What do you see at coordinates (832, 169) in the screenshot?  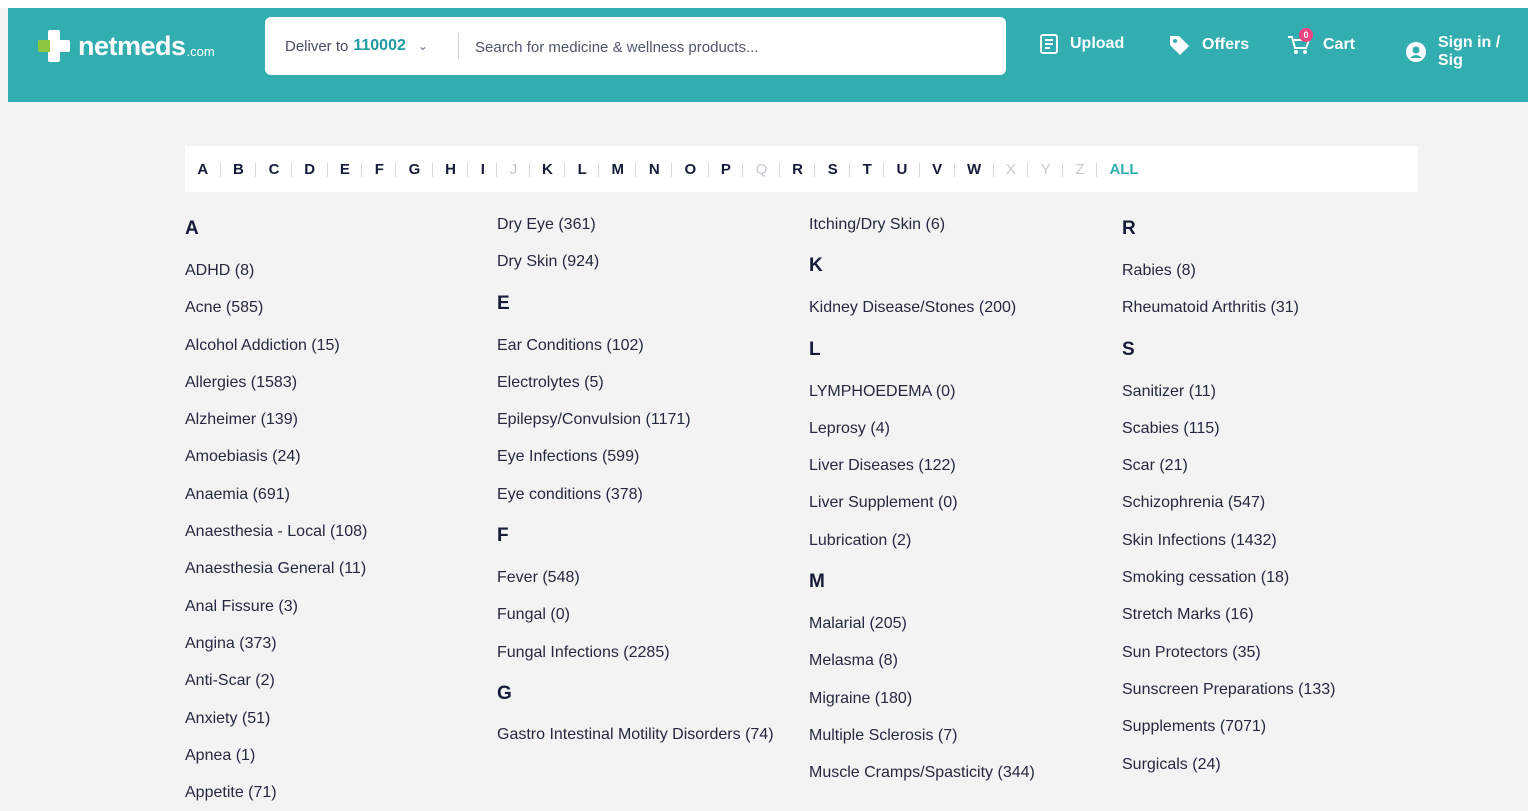 I see `letter-filter-s: S` at bounding box center [832, 169].